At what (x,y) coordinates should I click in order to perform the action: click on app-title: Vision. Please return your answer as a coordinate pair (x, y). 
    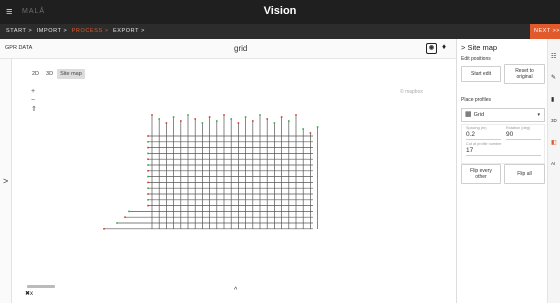
    Looking at the image, I should click on (280, 11).